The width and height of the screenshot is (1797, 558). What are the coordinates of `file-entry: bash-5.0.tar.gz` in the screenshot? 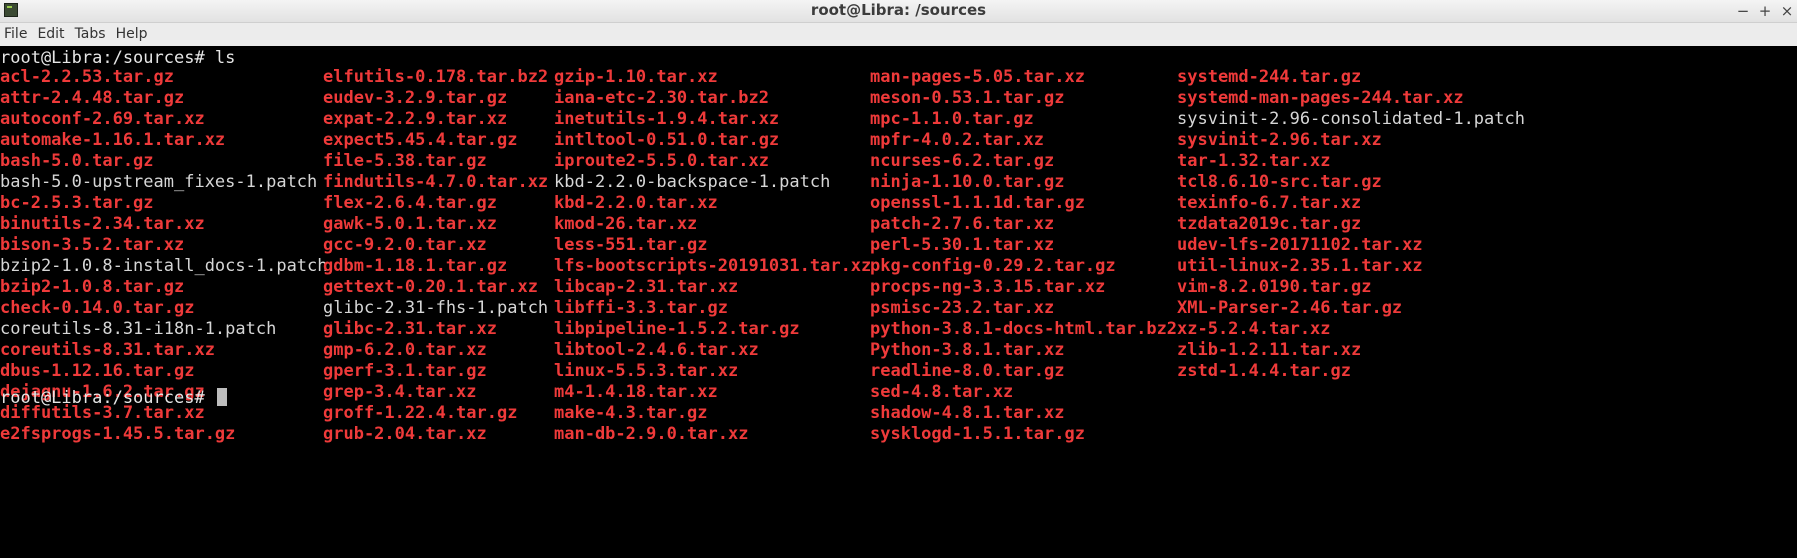 It's located at (77, 161).